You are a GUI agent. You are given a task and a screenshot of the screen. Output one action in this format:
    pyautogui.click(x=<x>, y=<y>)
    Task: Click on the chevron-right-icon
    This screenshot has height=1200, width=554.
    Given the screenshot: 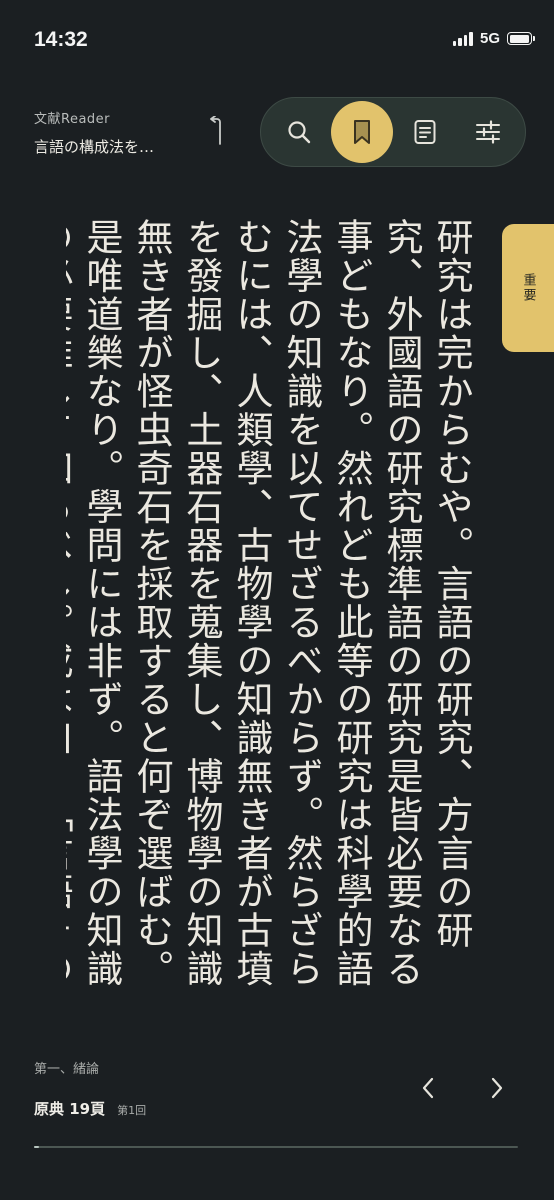 What is the action you would take?
    pyautogui.click(x=497, y=1088)
    